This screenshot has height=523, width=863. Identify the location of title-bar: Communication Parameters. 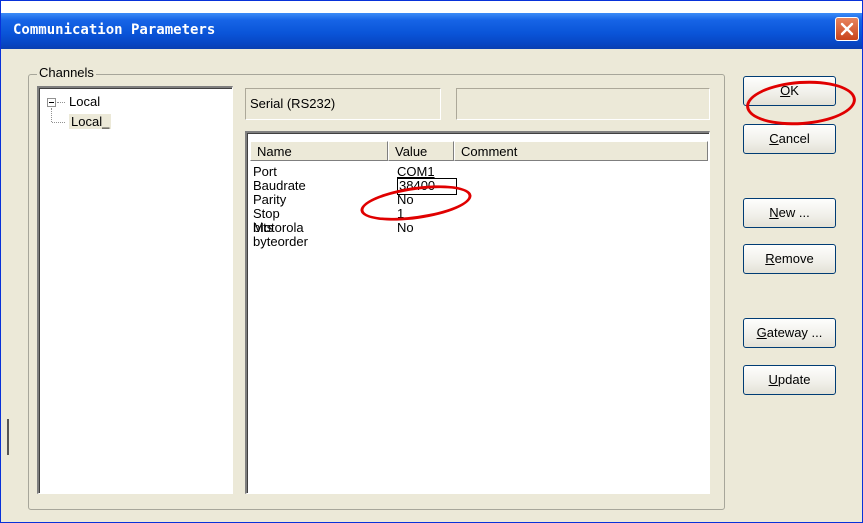
(431, 31).